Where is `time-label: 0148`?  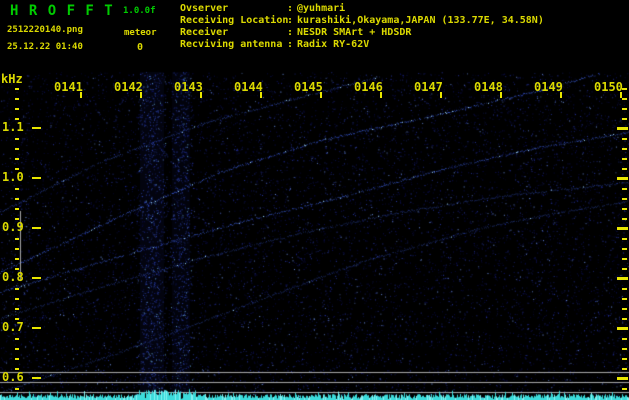
time-label: 0148 is located at coordinates (488, 87).